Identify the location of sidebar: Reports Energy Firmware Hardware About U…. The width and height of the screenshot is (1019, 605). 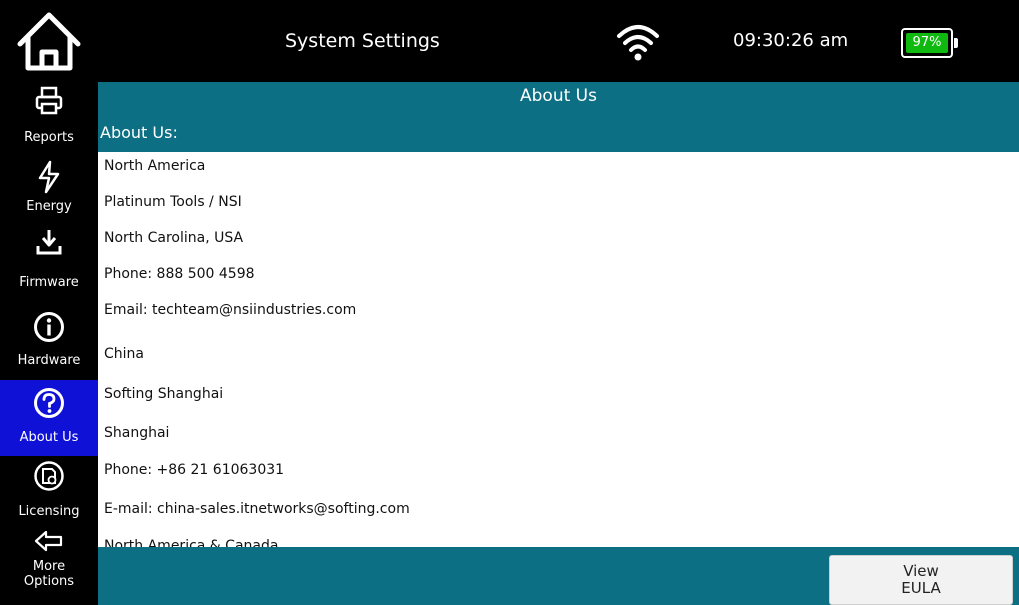
(49, 343).